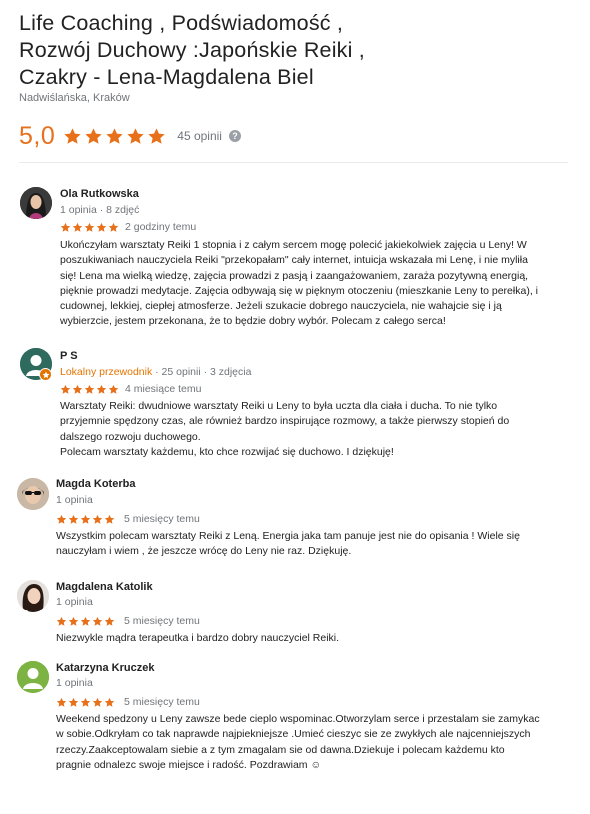  What do you see at coordinates (95, 484) in the screenshot?
I see `reviewer-name: Magda Koterba` at bounding box center [95, 484].